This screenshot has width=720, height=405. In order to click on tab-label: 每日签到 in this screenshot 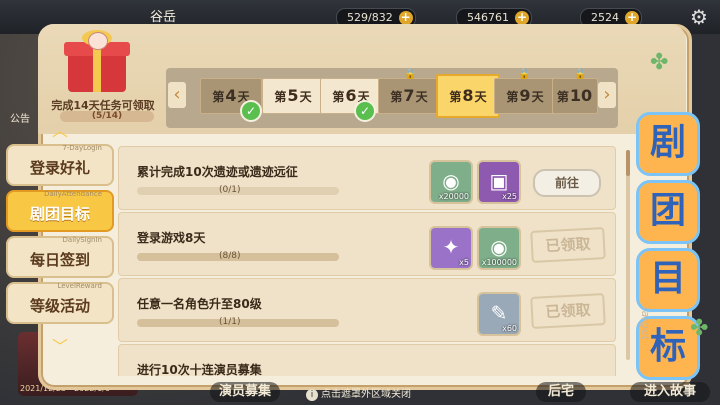, I will do `click(59, 260)`.